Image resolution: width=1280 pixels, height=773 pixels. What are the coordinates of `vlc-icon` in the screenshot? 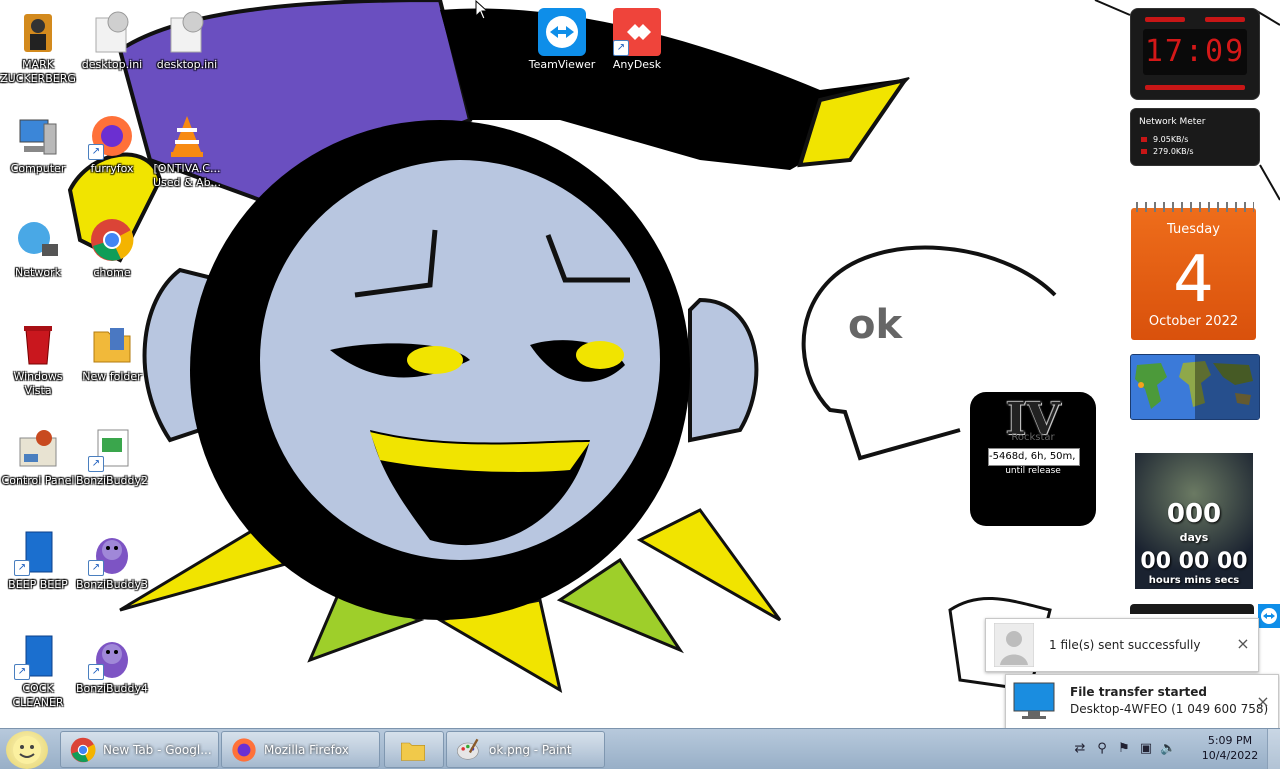 It's located at (187, 136).